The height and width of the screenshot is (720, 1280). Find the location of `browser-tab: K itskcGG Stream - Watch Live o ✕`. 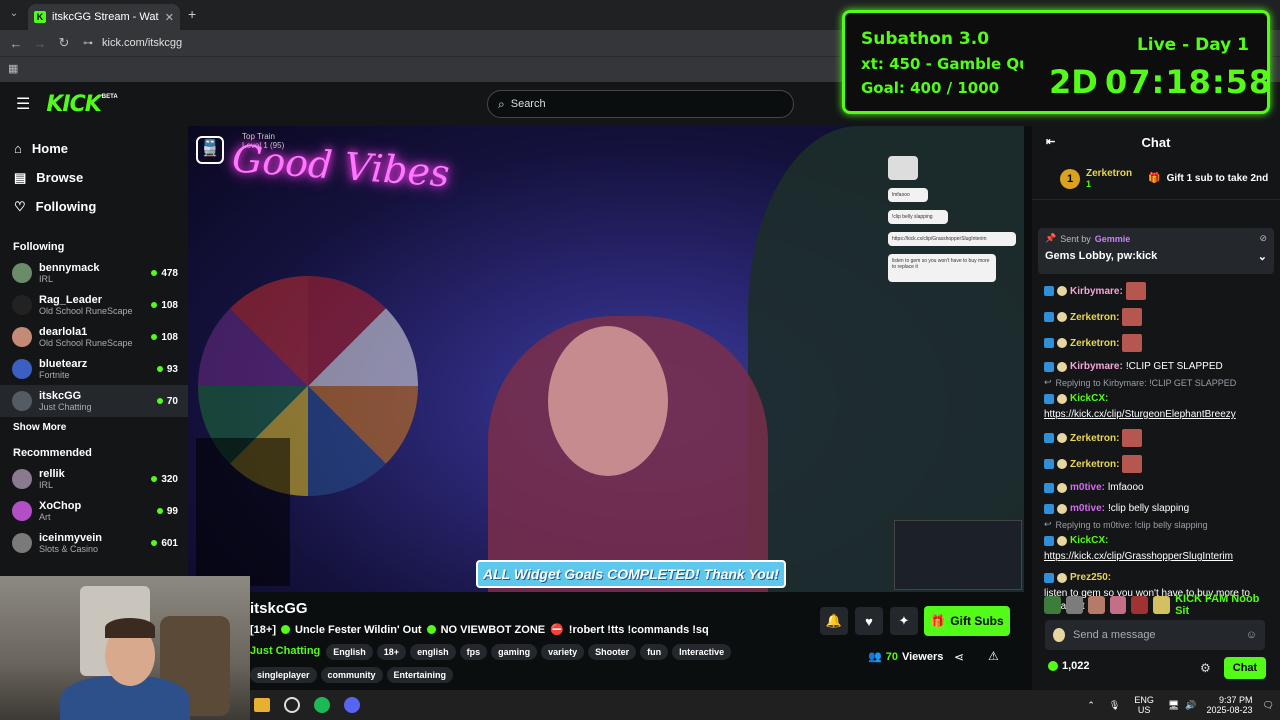

browser-tab: K itskcGG Stream - Watch Live o ✕ is located at coordinates (104, 17).